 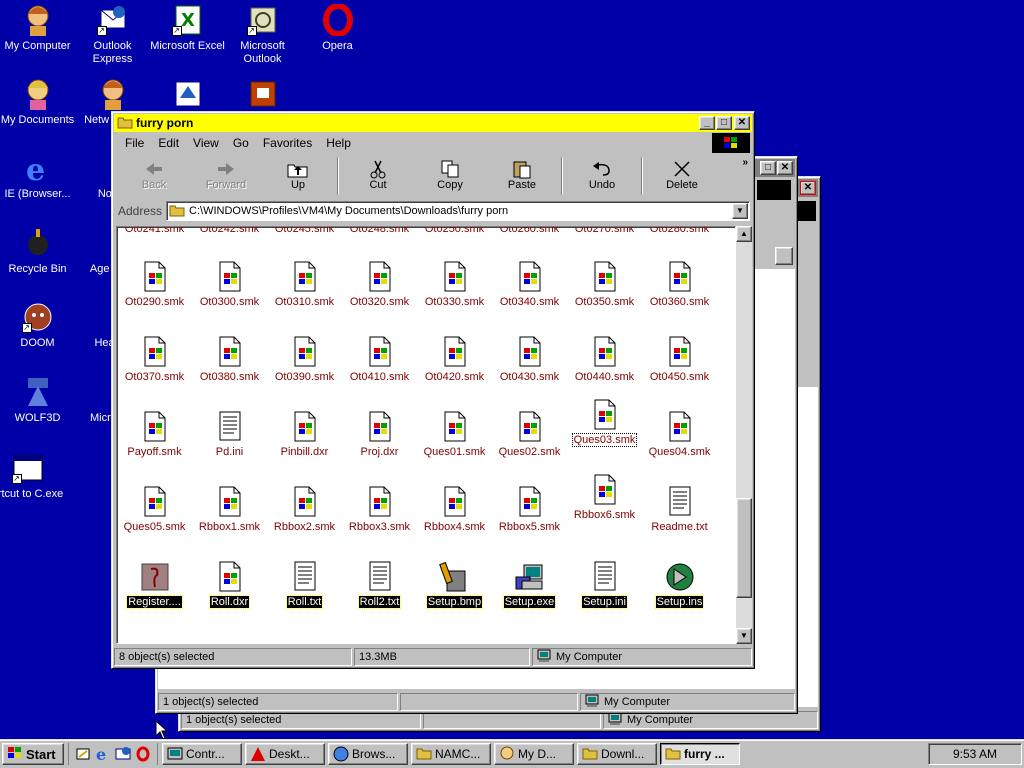 What do you see at coordinates (454, 359) in the screenshot?
I see `file-item-ot0420-smk: Ot0420.smk` at bounding box center [454, 359].